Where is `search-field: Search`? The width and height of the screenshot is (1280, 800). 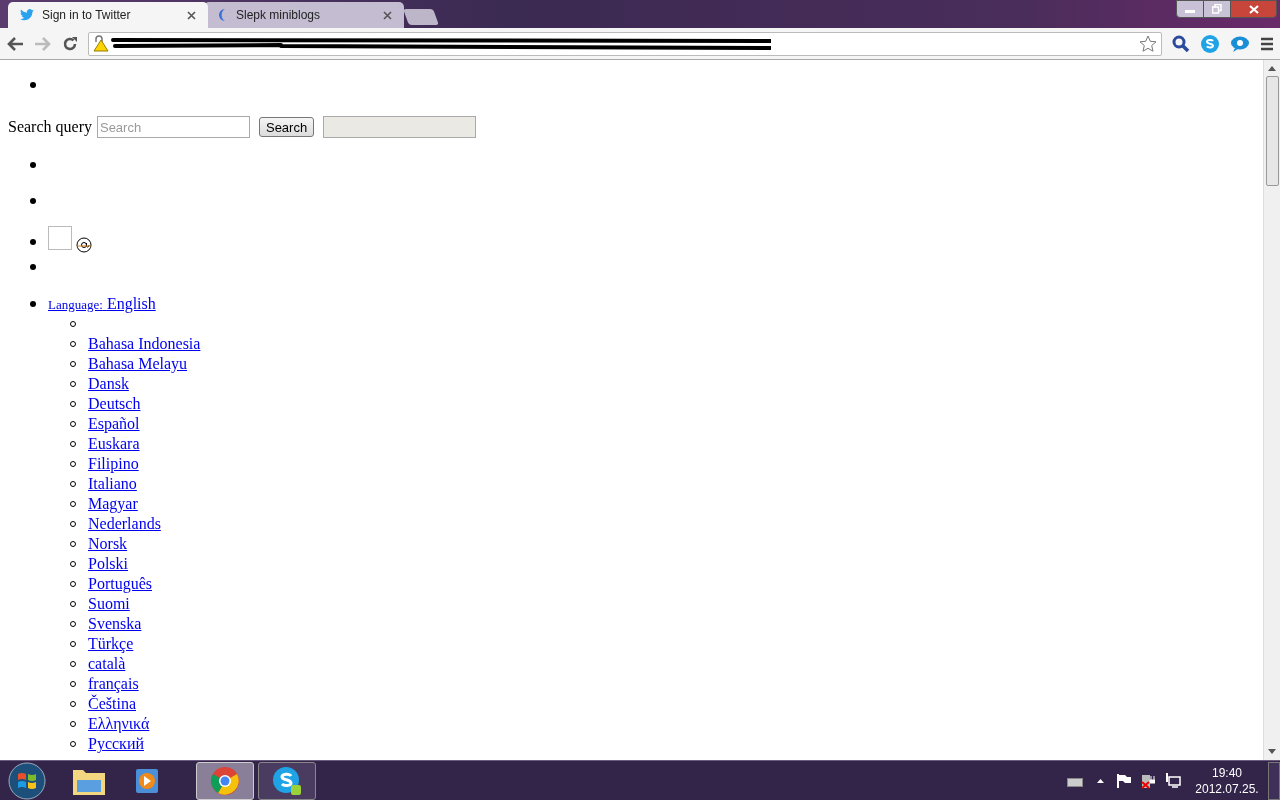
search-field: Search is located at coordinates (173, 127).